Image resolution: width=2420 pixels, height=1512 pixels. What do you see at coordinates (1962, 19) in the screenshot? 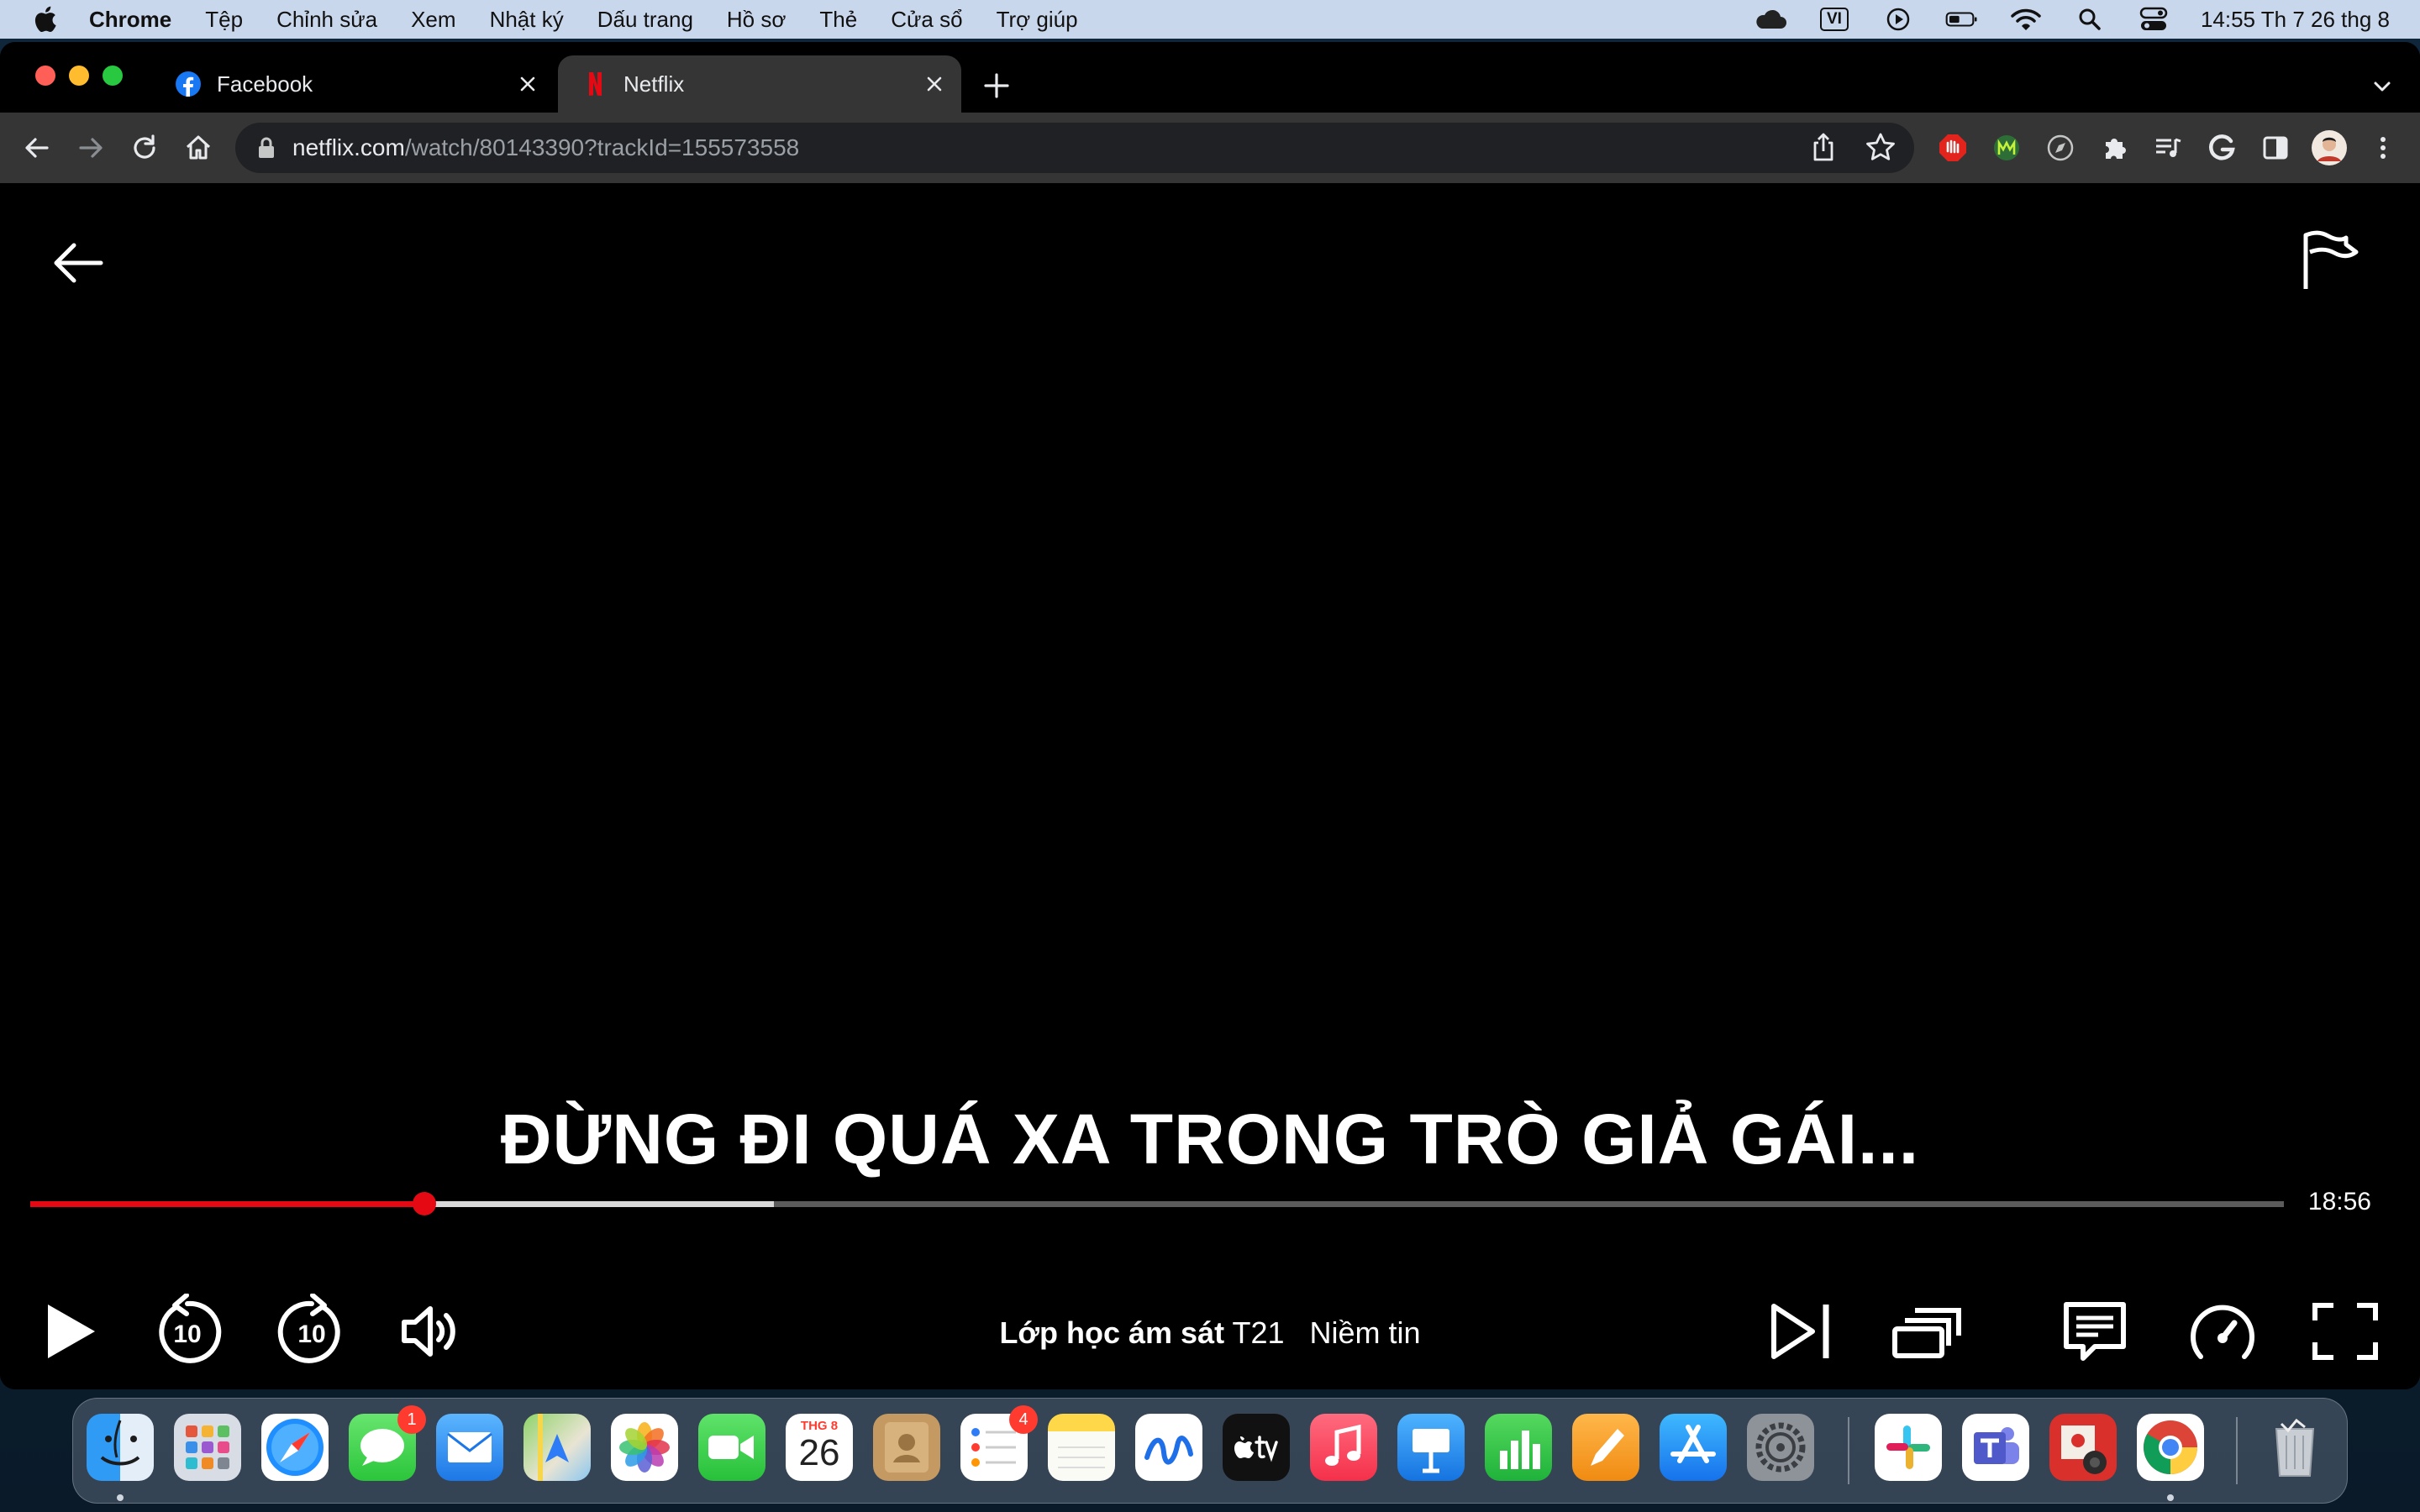
I see `battery-icon` at bounding box center [1962, 19].